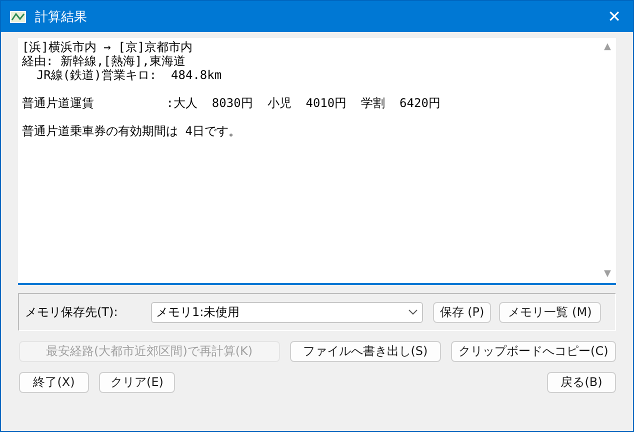  I want to click on chevron-down-icon, so click(413, 312).